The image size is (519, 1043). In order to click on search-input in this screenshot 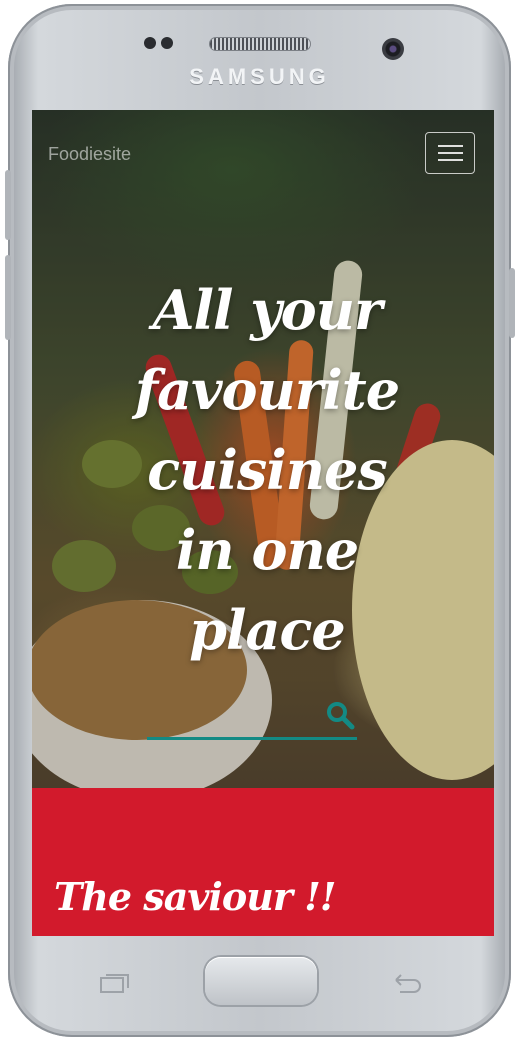, I will do `click(234, 714)`.